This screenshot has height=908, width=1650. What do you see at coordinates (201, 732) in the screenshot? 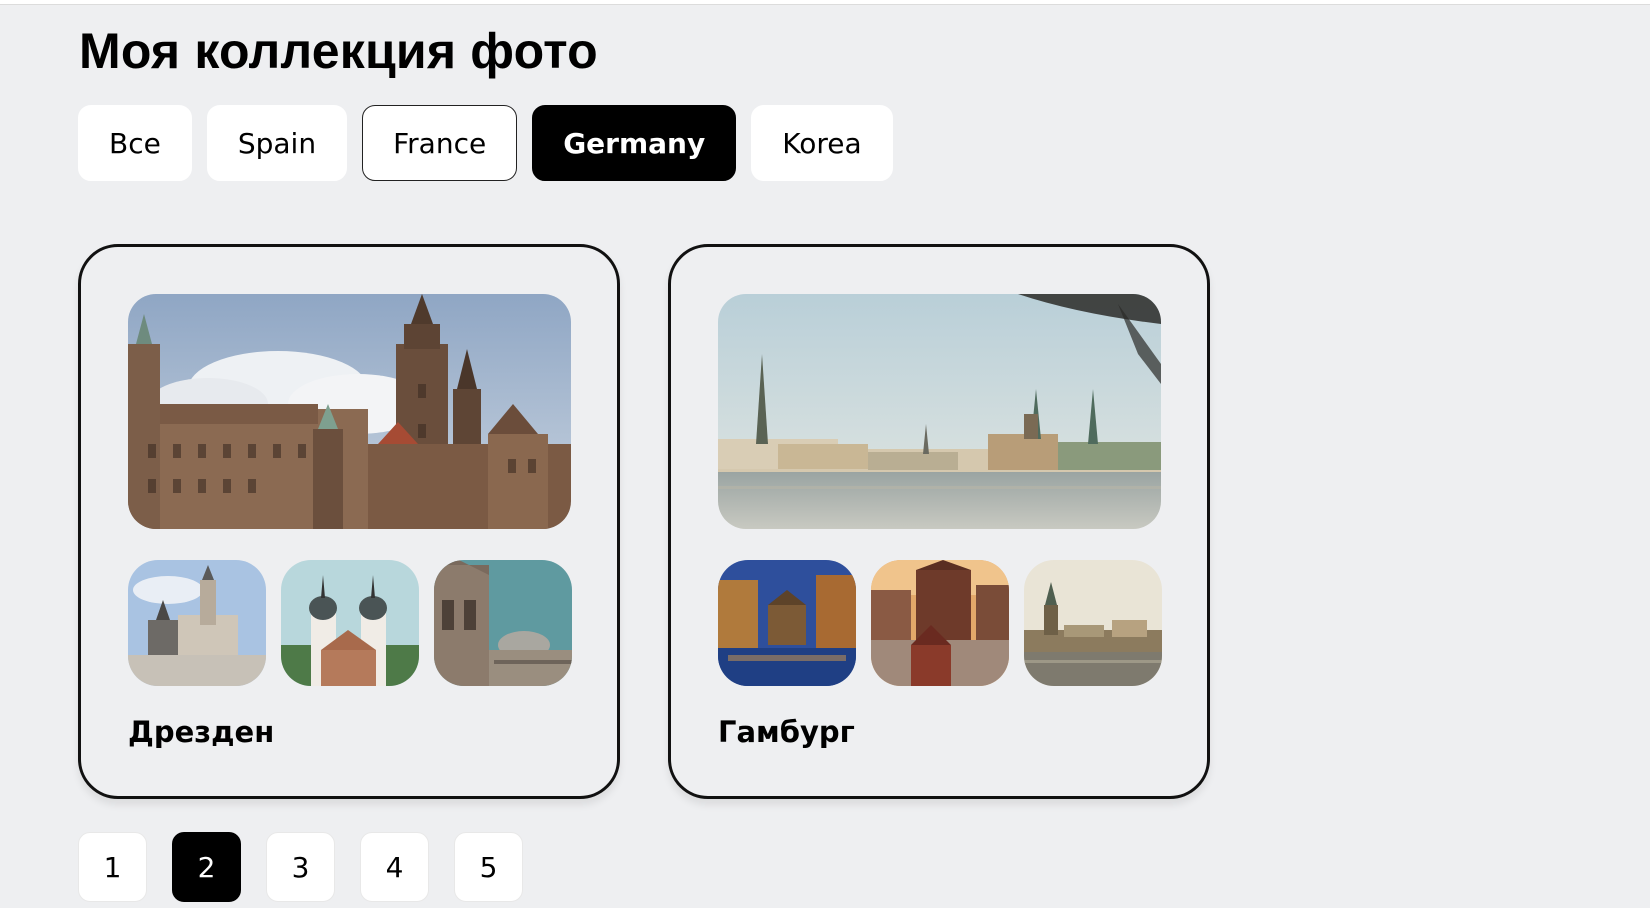
I see `card-city-name: Дрезден` at bounding box center [201, 732].